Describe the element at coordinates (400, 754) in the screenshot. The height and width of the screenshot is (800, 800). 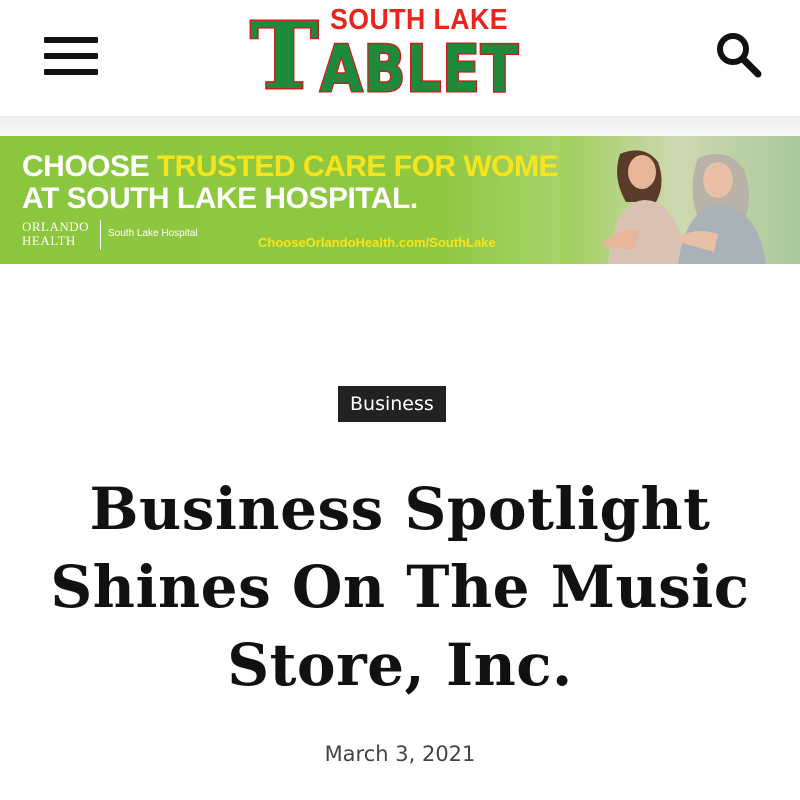
I see `article-date: March 3, 2021` at that location.